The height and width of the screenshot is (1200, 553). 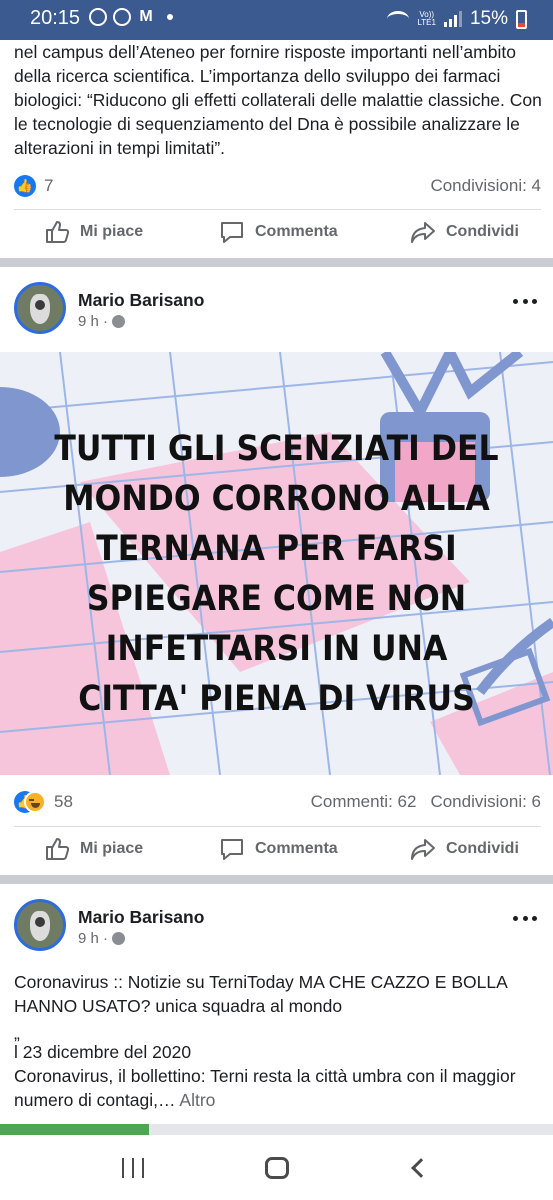 What do you see at coordinates (35, 802) in the screenshot?
I see `haha-reaction-icon` at bounding box center [35, 802].